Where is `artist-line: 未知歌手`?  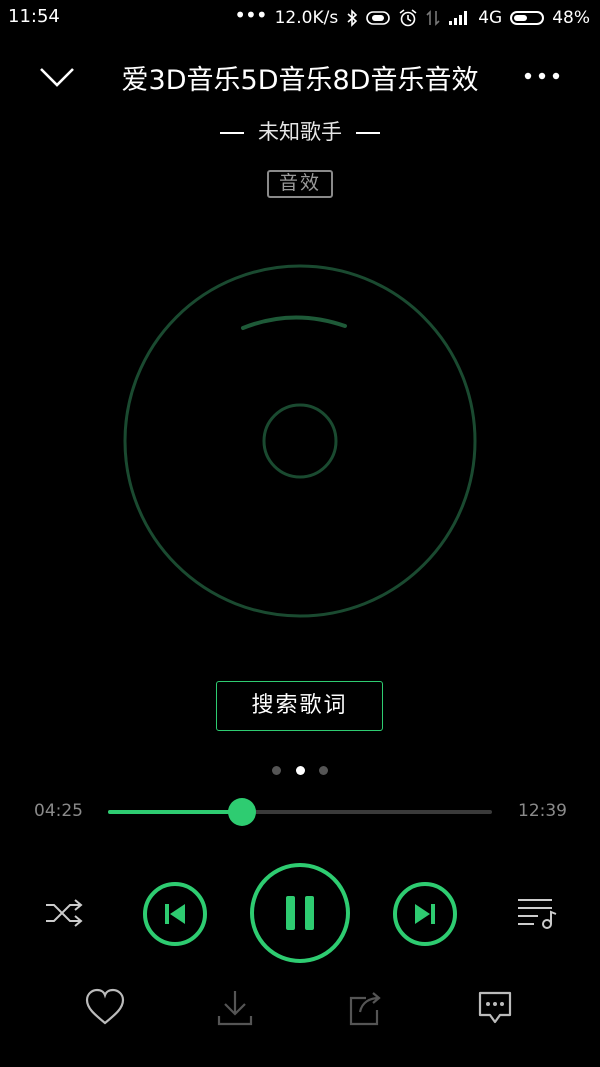 artist-line: 未知歌手 is located at coordinates (300, 131).